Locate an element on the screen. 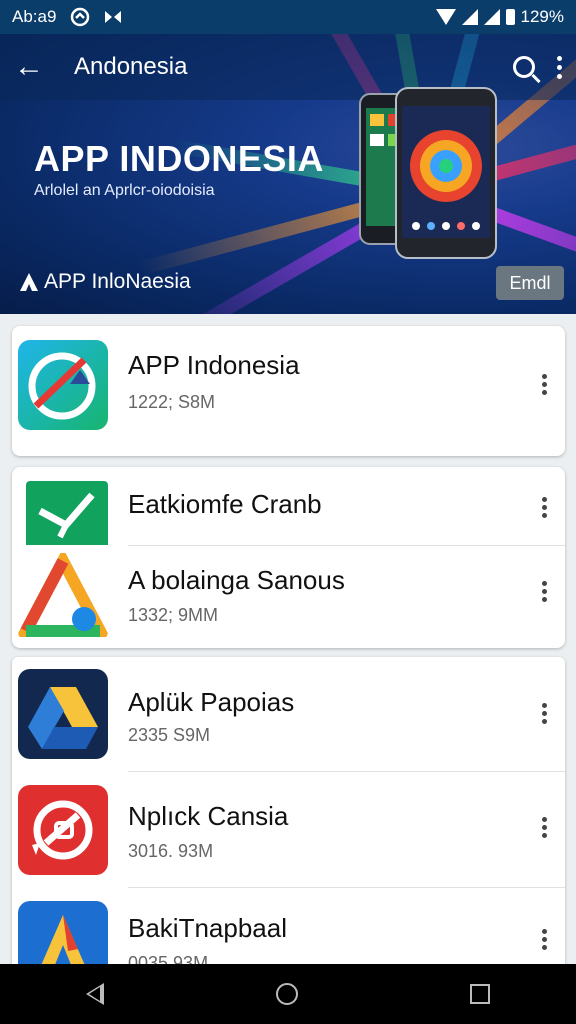 The height and width of the screenshot is (1024, 576). list-item: A bolainga Sanous 1332; 9MM is located at coordinates (288, 596).